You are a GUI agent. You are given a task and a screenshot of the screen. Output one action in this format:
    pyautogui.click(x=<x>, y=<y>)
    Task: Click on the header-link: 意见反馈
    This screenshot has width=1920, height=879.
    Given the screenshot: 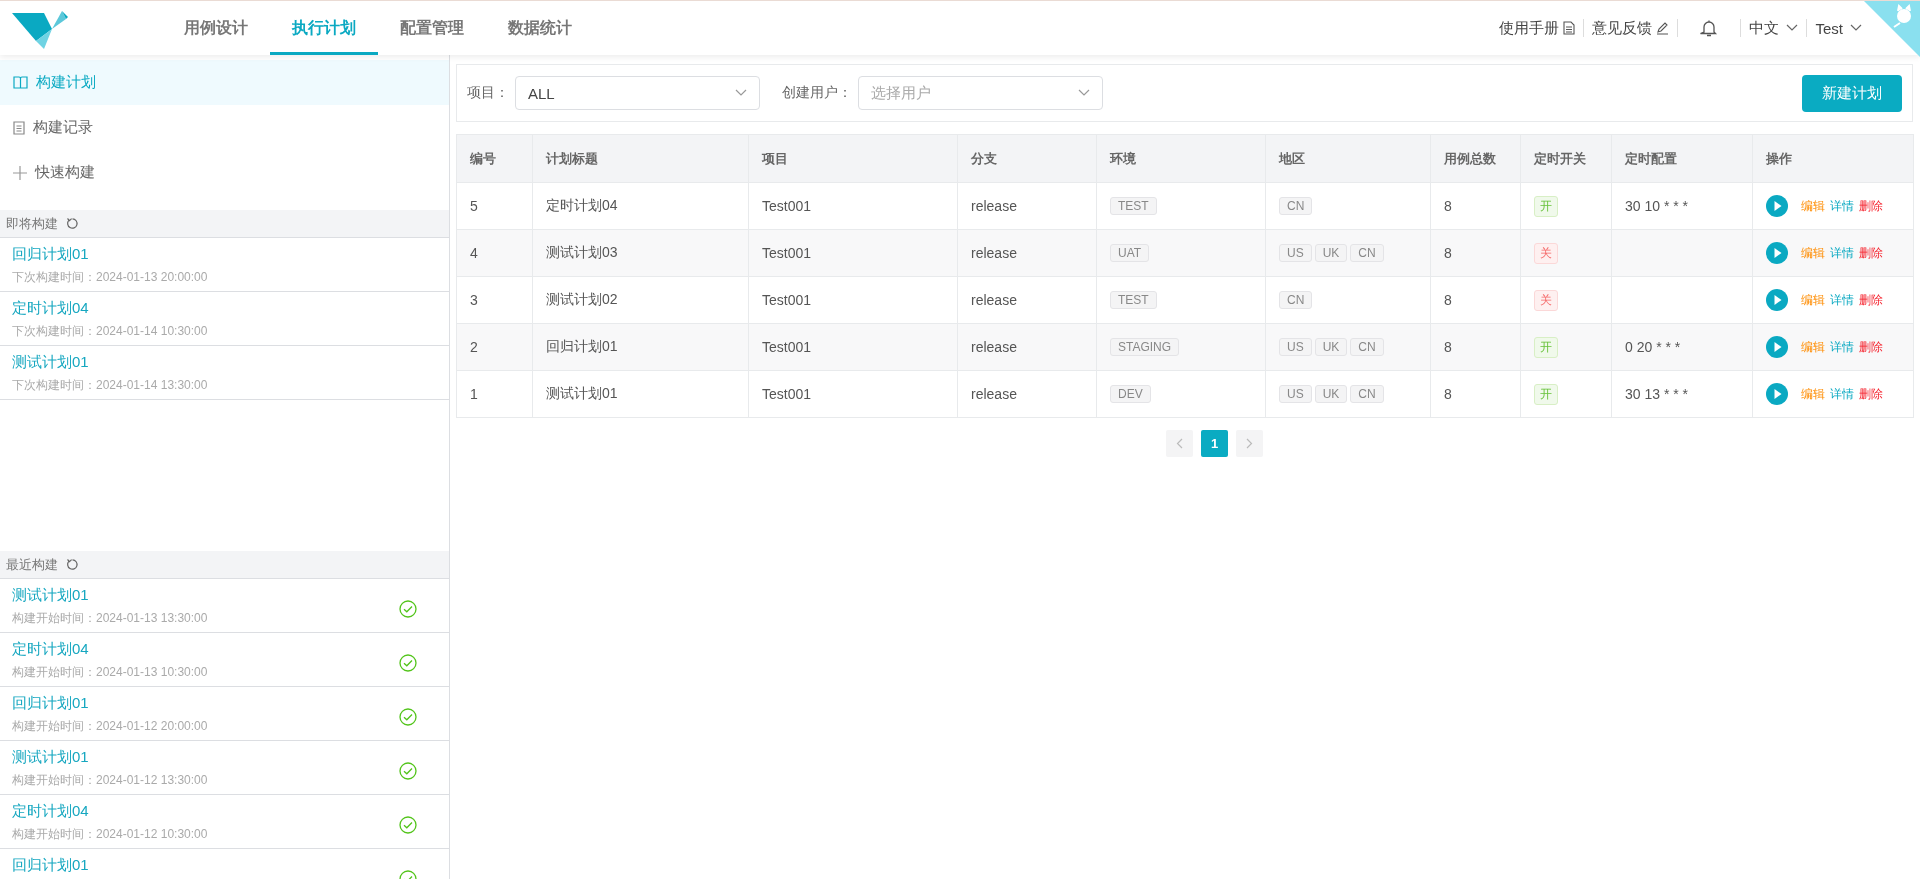 What is the action you would take?
    pyautogui.click(x=1631, y=28)
    